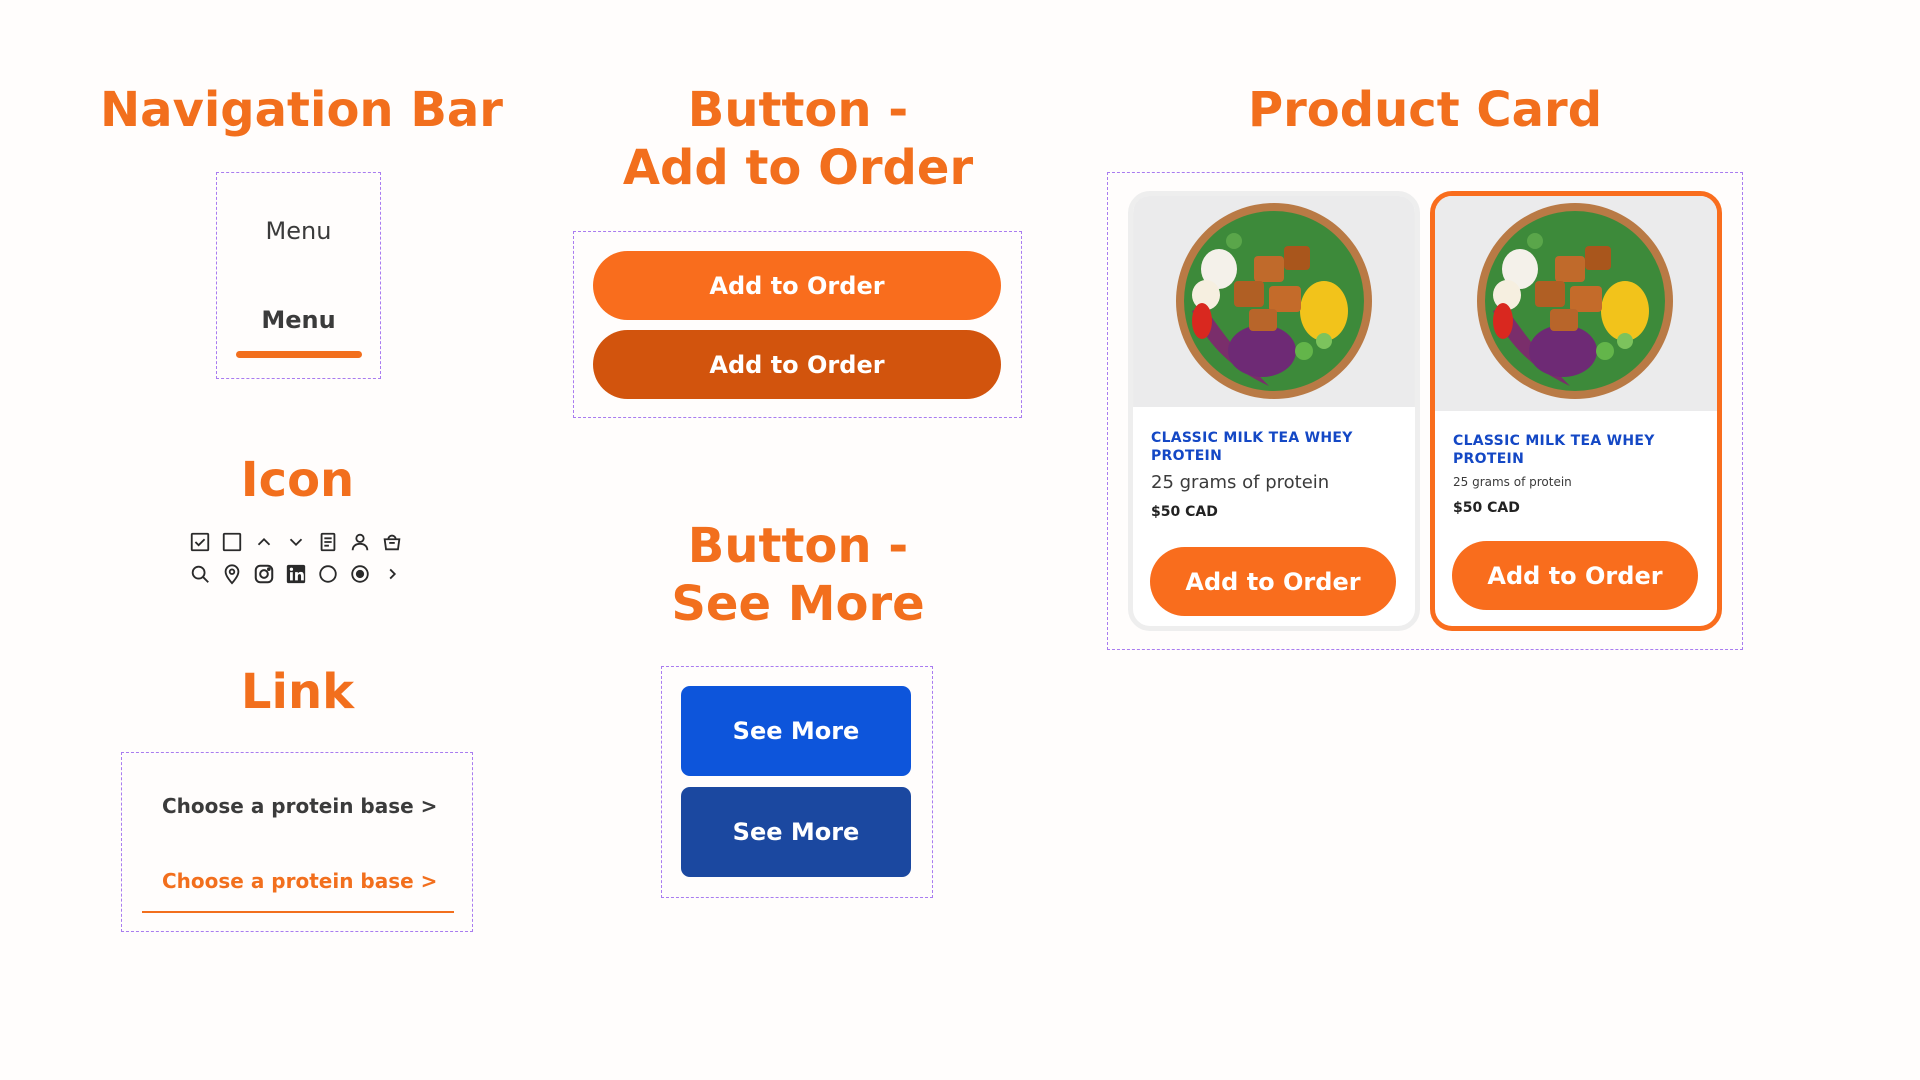  What do you see at coordinates (798, 167) in the screenshot?
I see `add-order-heading-line2: Add to Order` at bounding box center [798, 167].